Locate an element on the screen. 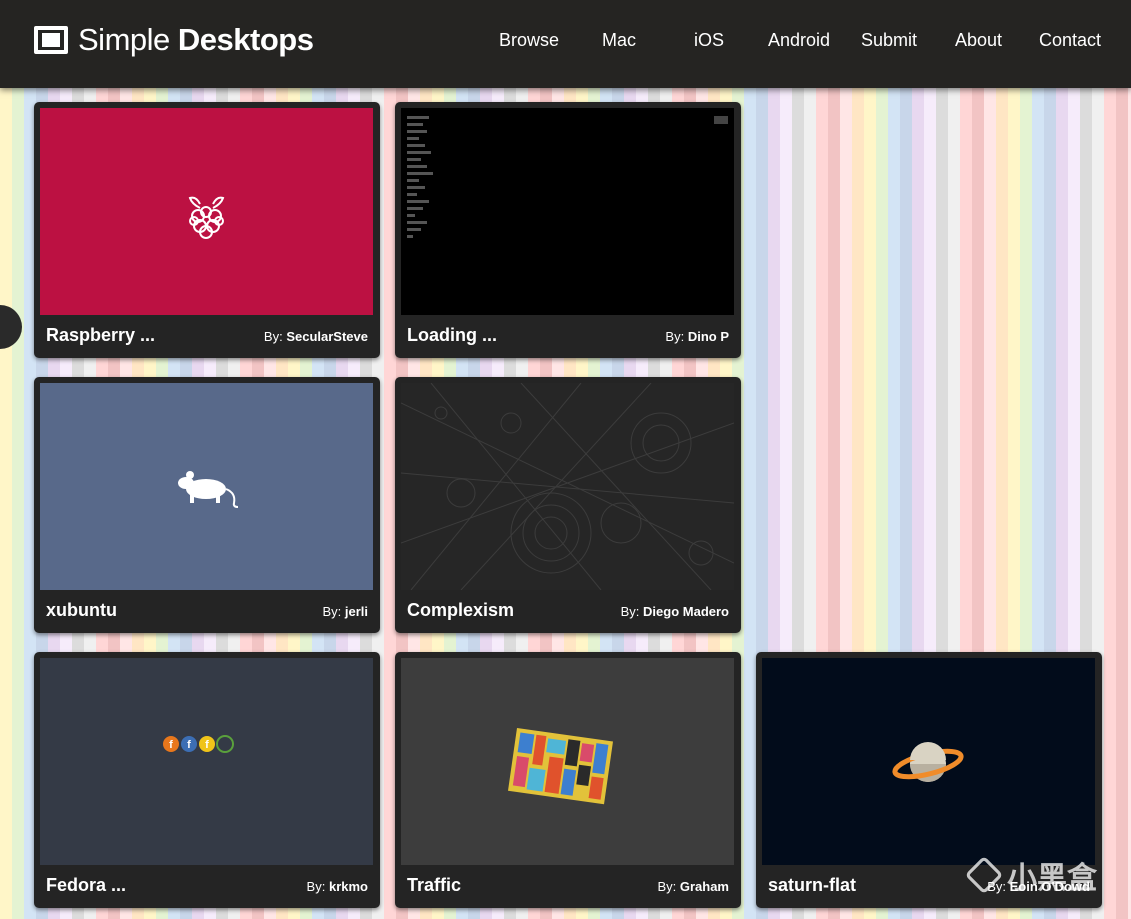 The height and width of the screenshot is (919, 1131). wallpaper-author: By: SecularSteve is located at coordinates (316, 336).